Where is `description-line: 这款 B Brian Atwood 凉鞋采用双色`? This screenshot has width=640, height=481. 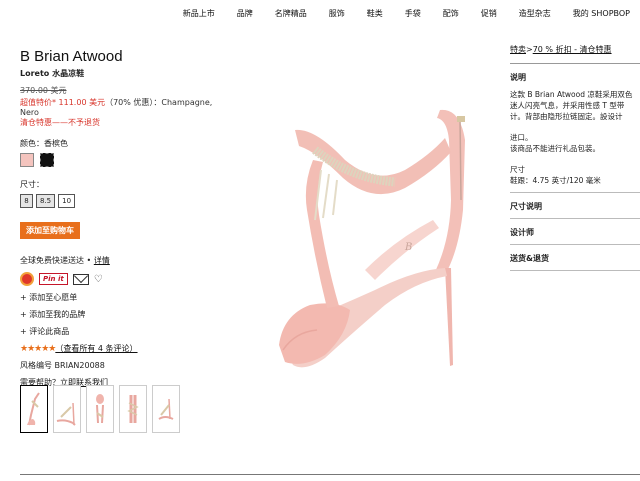 description-line: 这款 B Brian Atwood 凉鞋采用双色 is located at coordinates (571, 94).